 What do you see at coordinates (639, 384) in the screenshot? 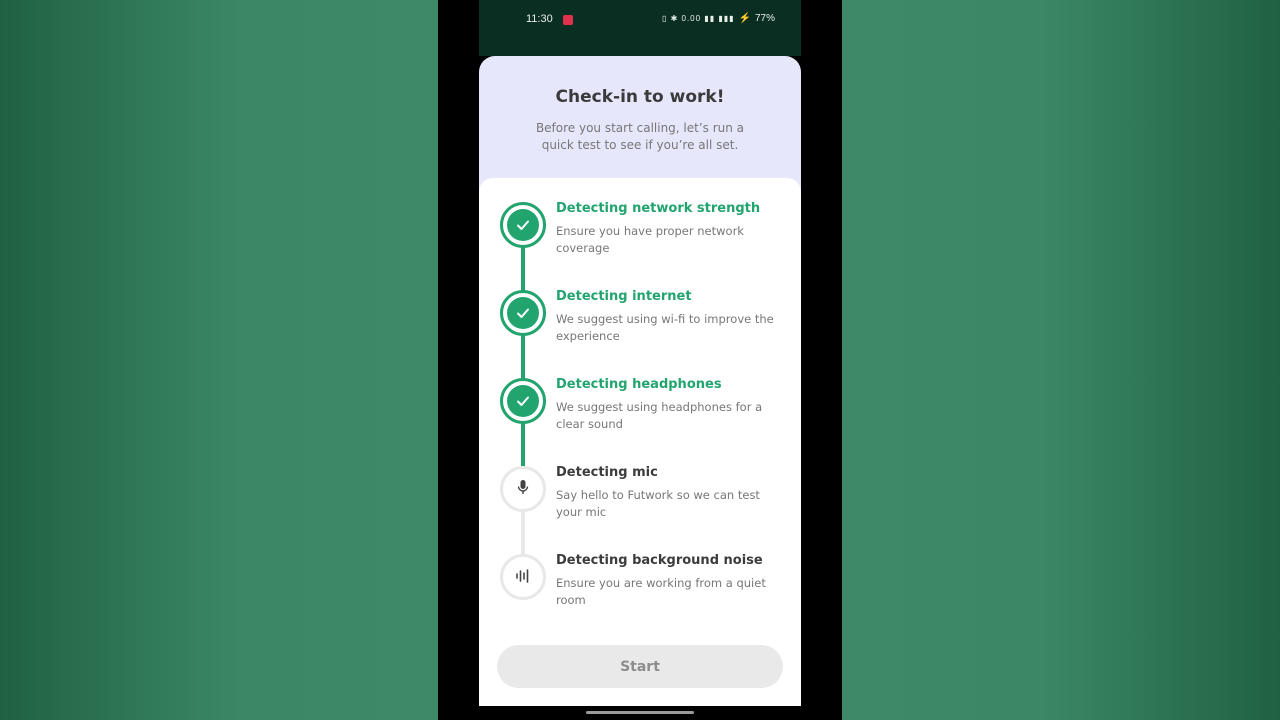
I see `step-title: Detecting headphones` at bounding box center [639, 384].